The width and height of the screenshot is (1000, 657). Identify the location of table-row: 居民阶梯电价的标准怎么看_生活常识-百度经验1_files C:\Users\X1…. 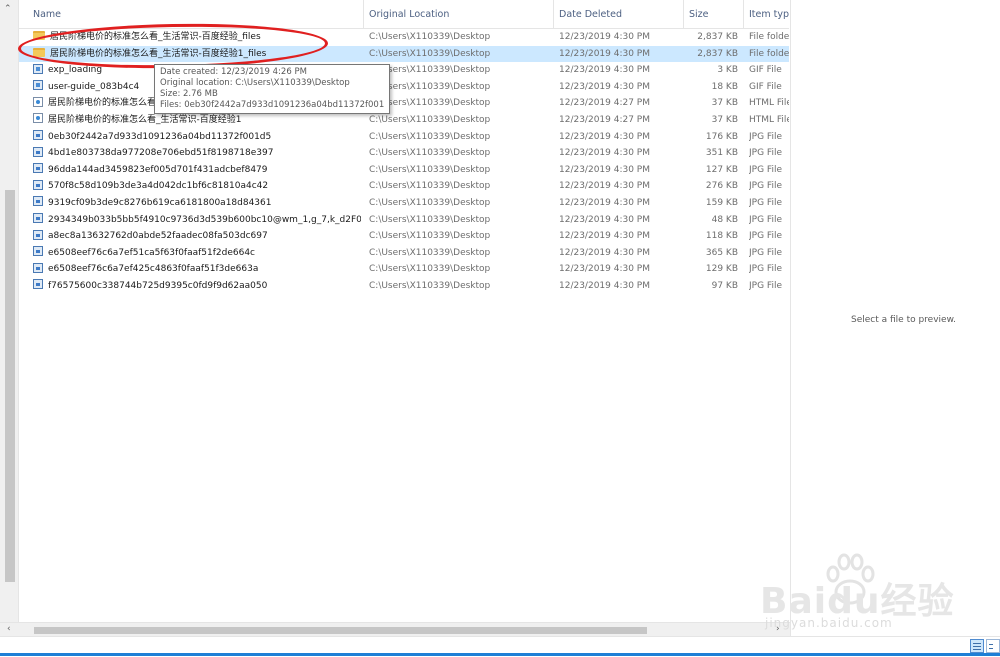
(404, 54).